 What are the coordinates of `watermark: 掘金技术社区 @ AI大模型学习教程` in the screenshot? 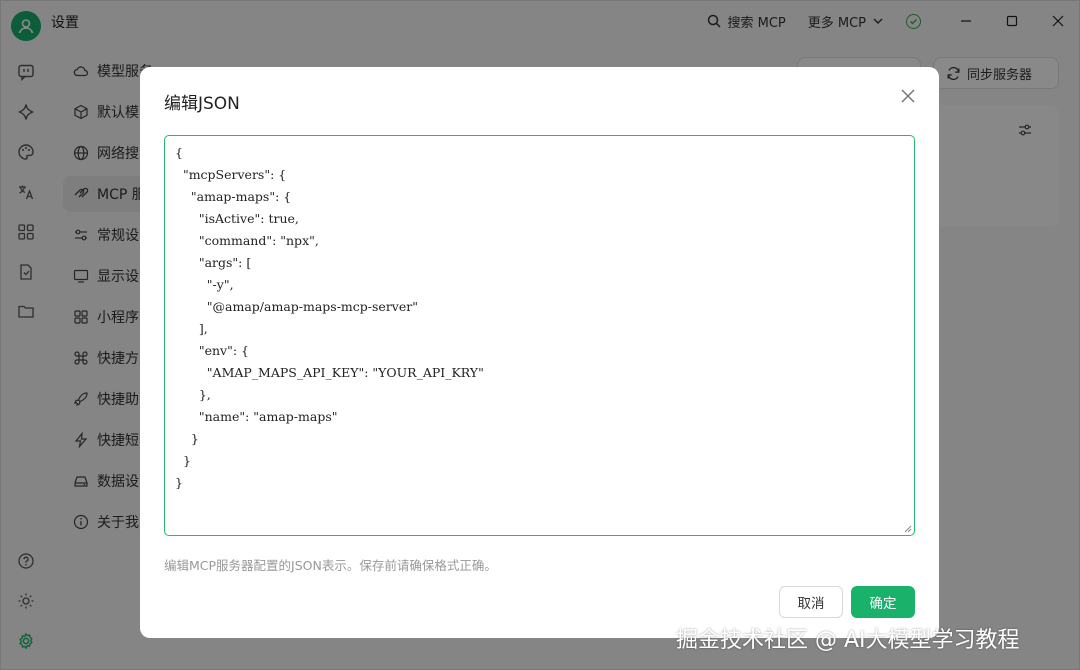 It's located at (848, 640).